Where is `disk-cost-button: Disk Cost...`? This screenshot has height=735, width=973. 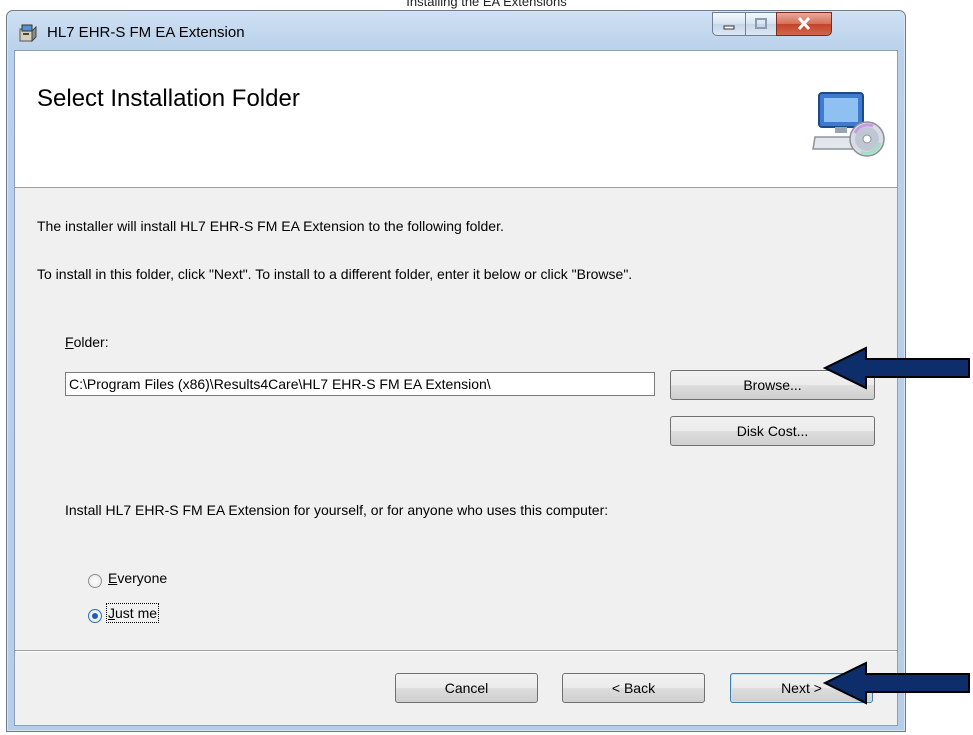 disk-cost-button: Disk Cost... is located at coordinates (772, 431).